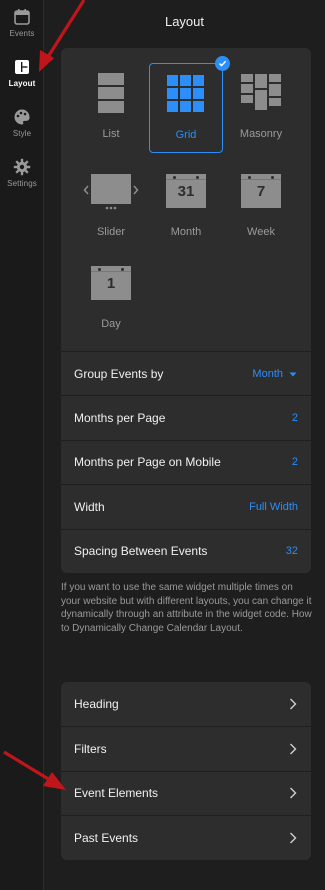  Describe the element at coordinates (119, 373) in the screenshot. I see `setting-label: Group Events by` at that location.